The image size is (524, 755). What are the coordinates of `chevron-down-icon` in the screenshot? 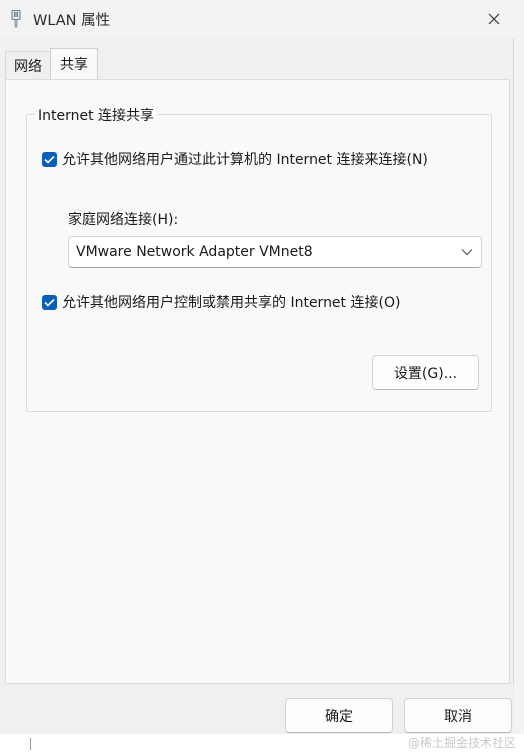 It's located at (467, 252).